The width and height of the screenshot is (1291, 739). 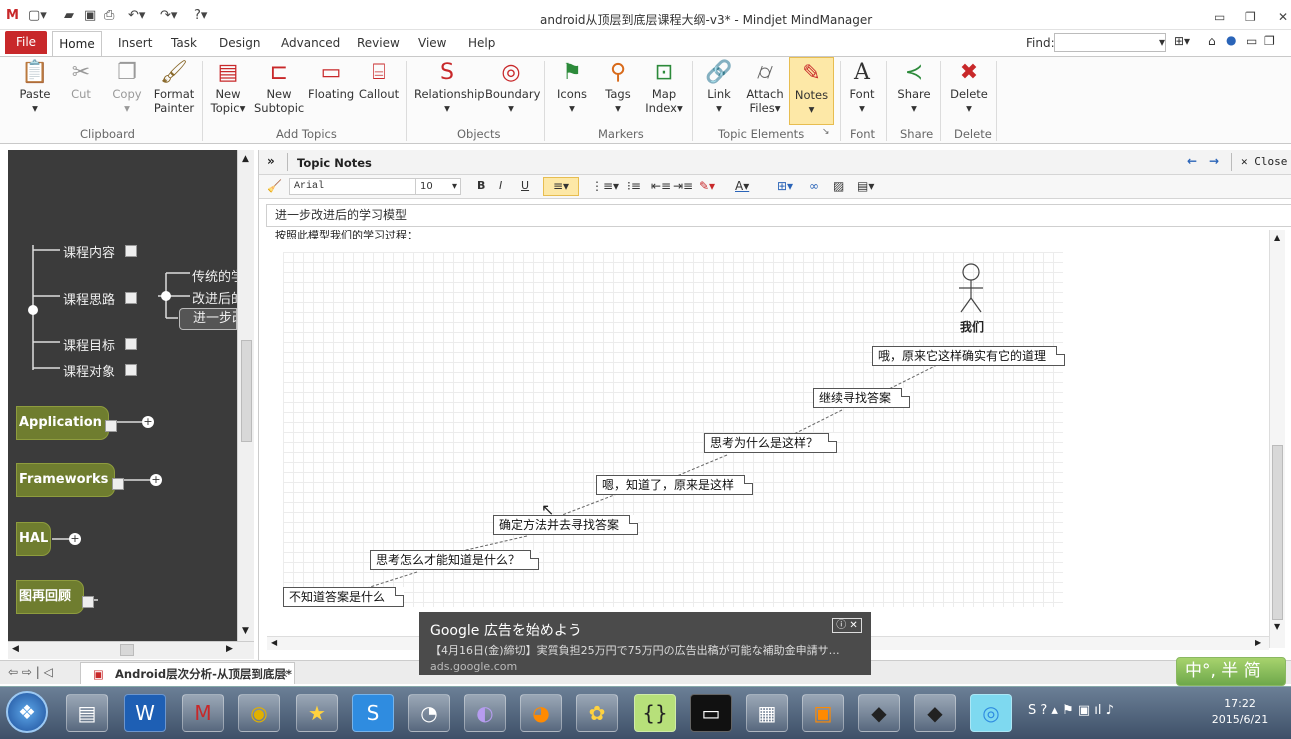 What do you see at coordinates (184, 43) in the screenshot?
I see `tab-task: Task` at bounding box center [184, 43].